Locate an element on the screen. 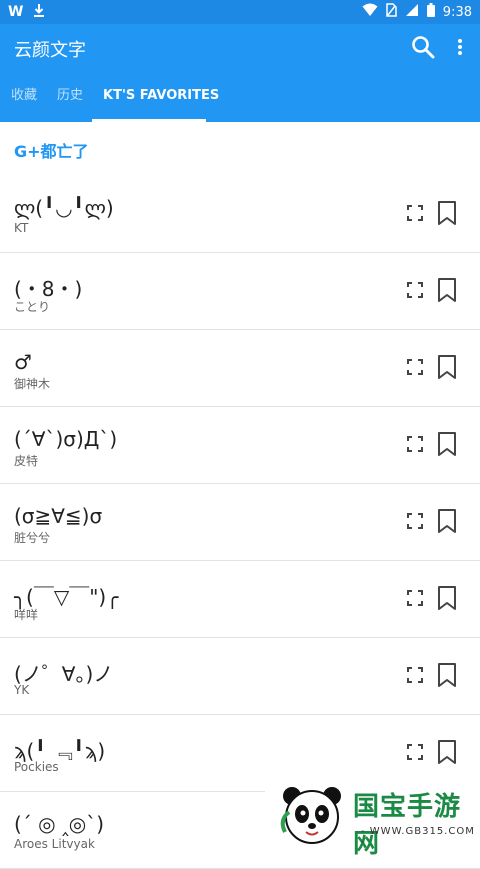 The width and height of the screenshot is (480, 869). kaomoji-name: Pockies is located at coordinates (36, 767).